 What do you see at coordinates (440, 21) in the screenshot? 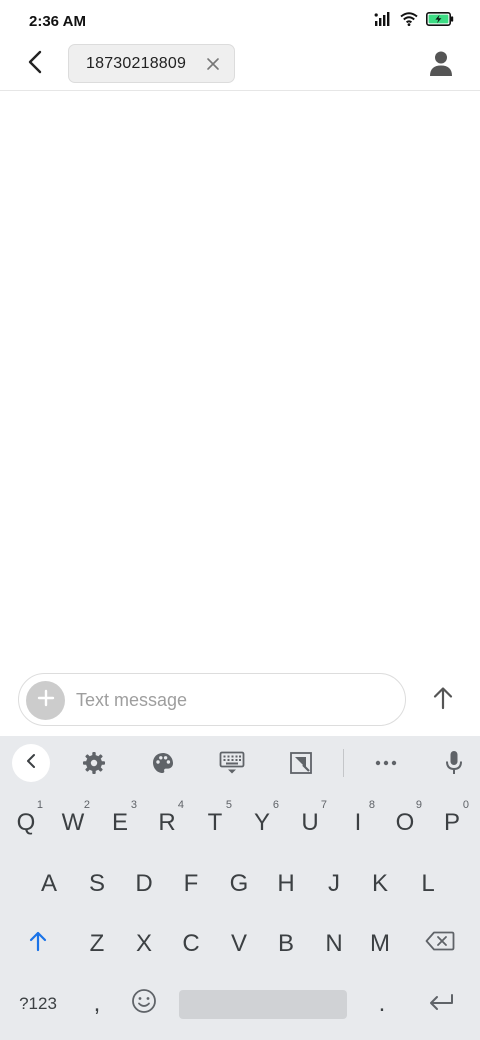
I see `battery-charging-icon` at bounding box center [440, 21].